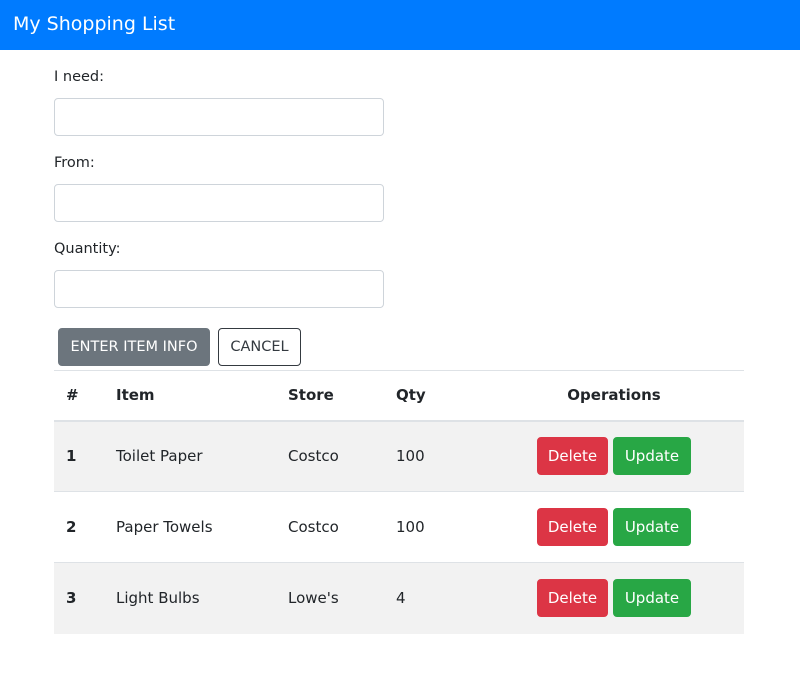 This screenshot has height=691, width=800. I want to click on enter-item-info-button: ENTER ITEM INFO, so click(134, 347).